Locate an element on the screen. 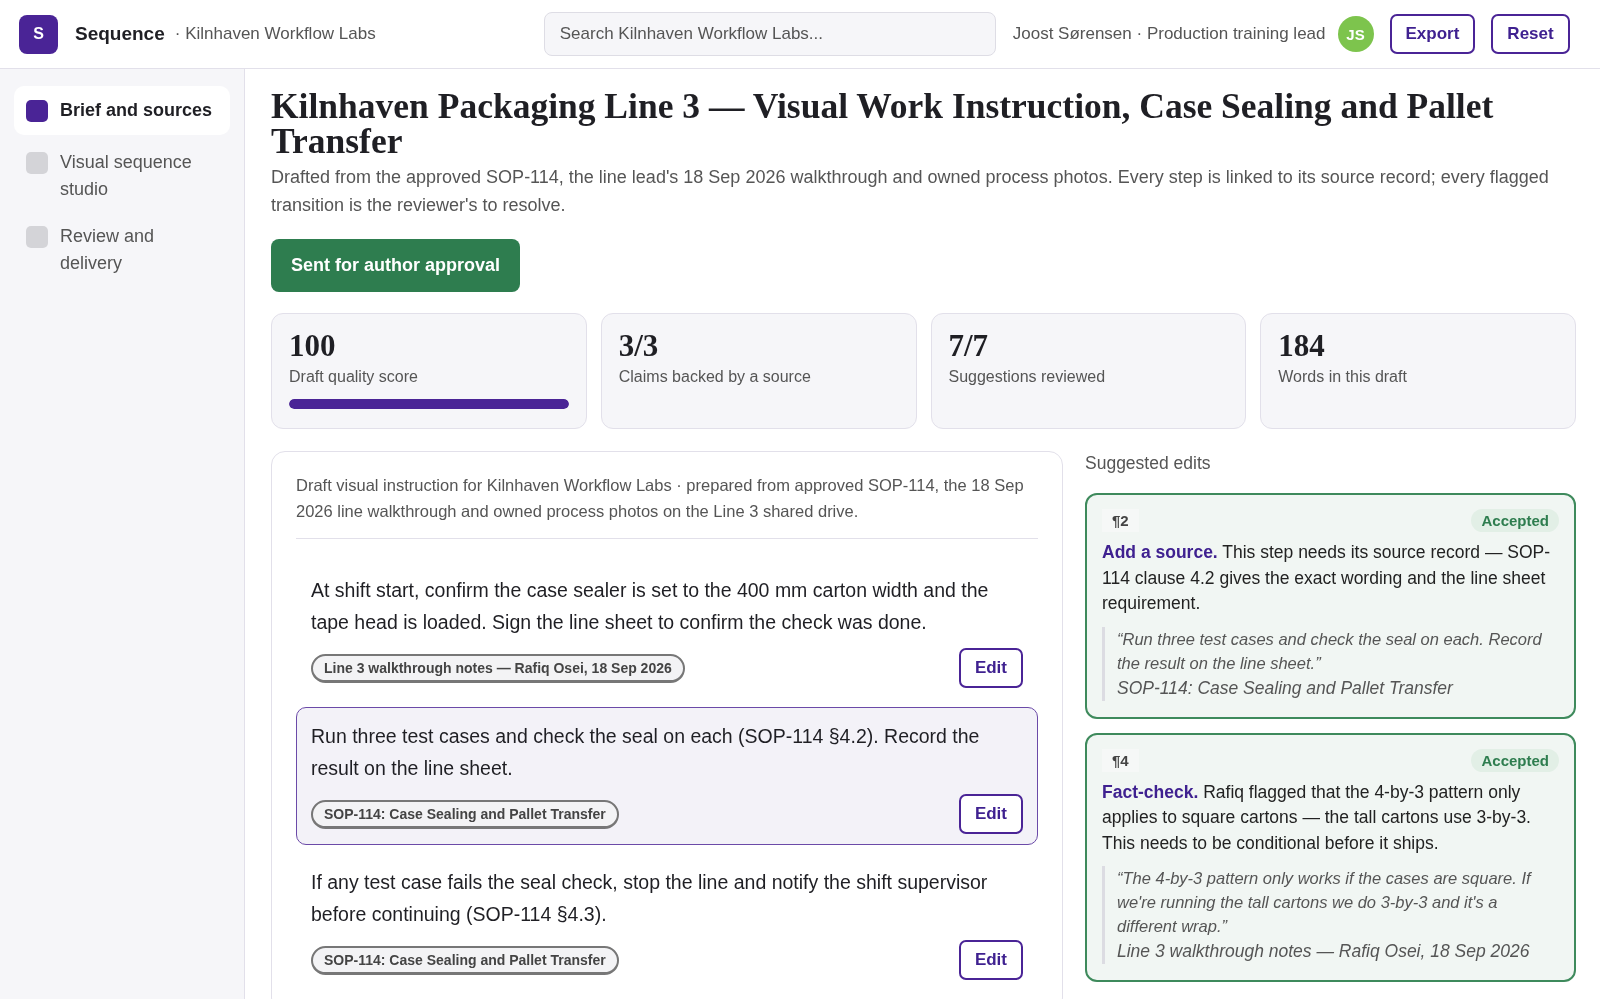  stat-value: 3/3 is located at coordinates (639, 346).